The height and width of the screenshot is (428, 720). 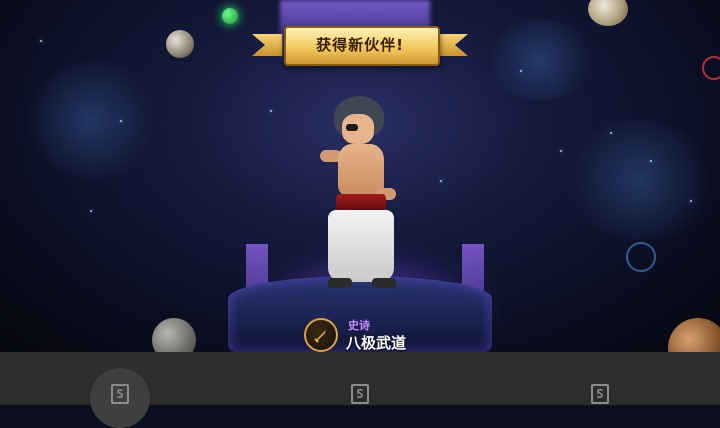 I want to click on eyepatch, so click(x=352, y=127).